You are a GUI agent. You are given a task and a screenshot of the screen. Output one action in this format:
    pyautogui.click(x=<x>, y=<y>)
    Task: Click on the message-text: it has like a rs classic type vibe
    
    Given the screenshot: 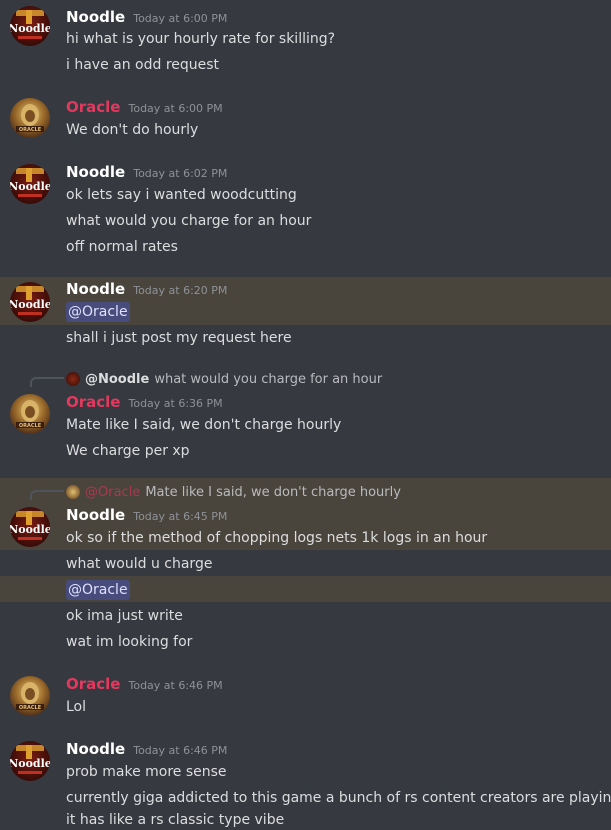 What is the action you would take?
    pyautogui.click(x=175, y=820)
    